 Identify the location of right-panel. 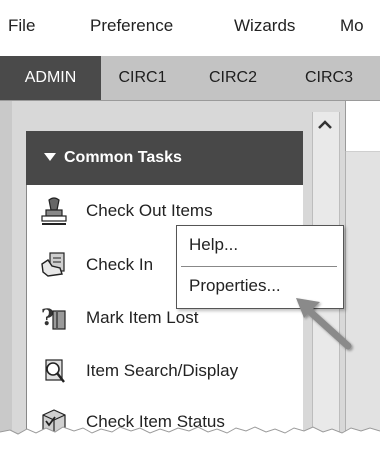
(362, 281).